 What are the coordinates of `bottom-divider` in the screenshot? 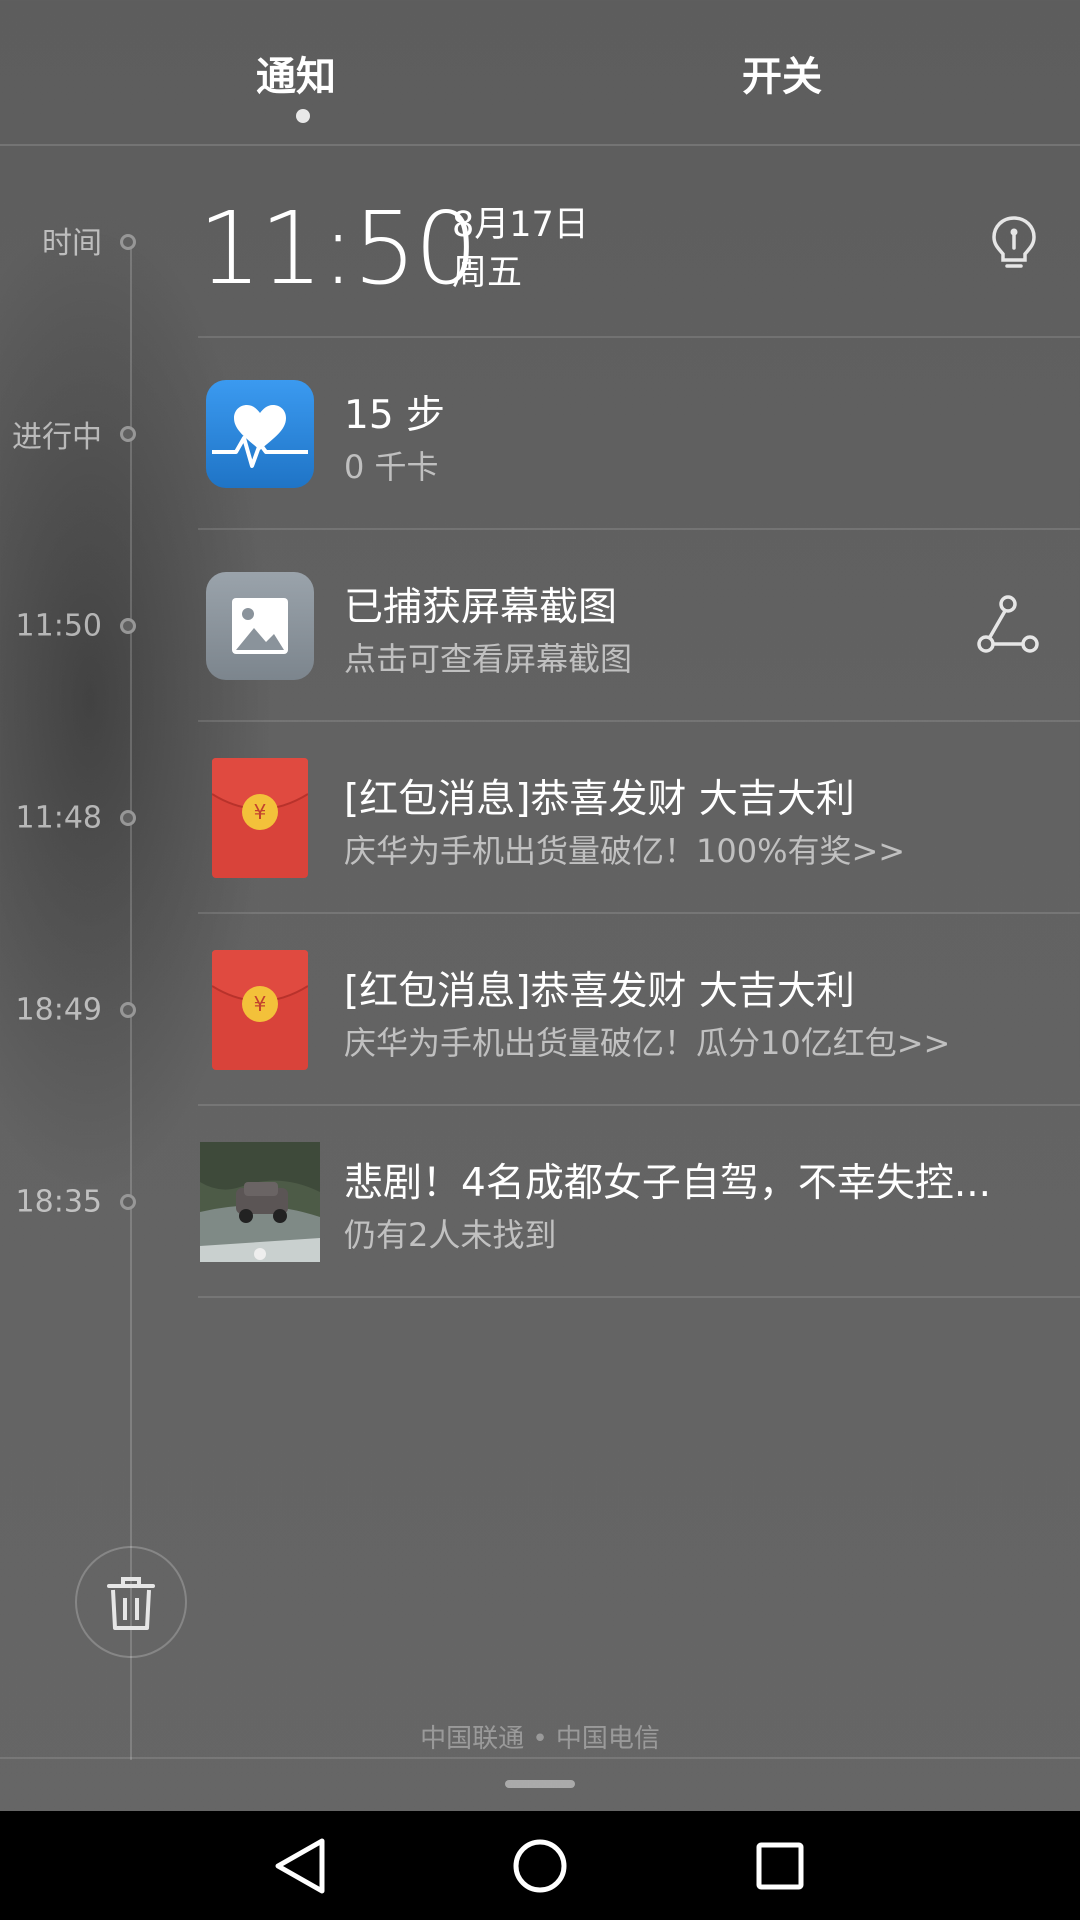 It's located at (540, 1758).